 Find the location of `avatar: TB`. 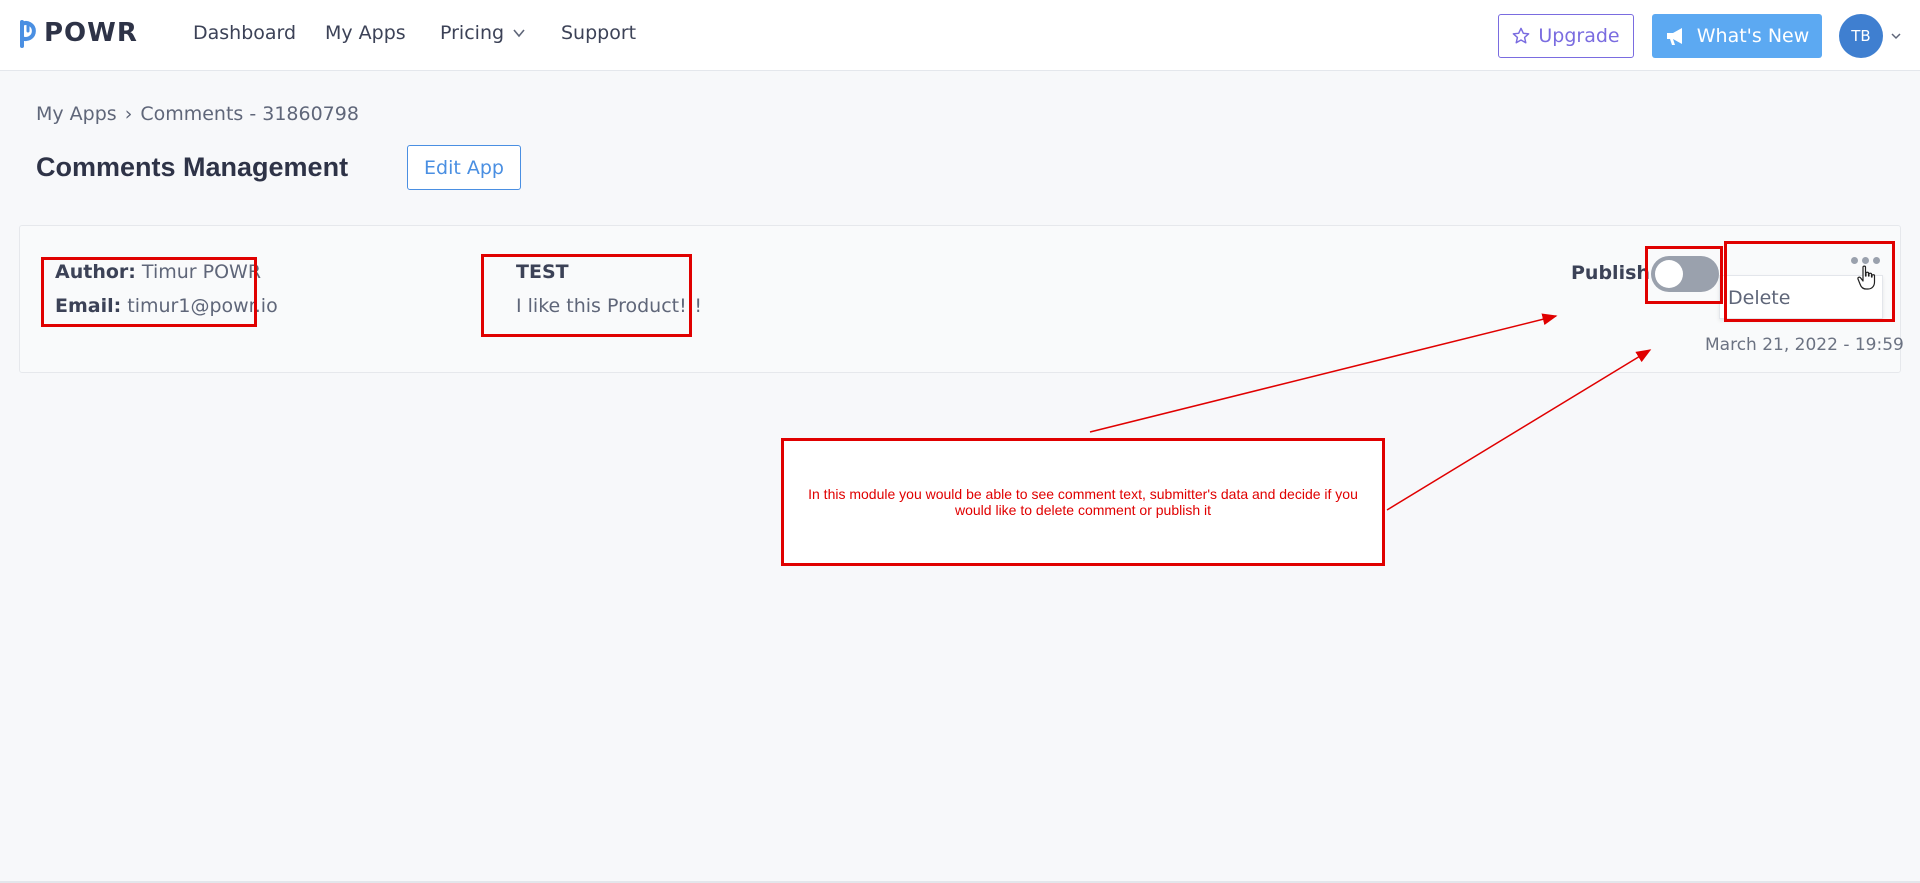

avatar: TB is located at coordinates (1861, 36).